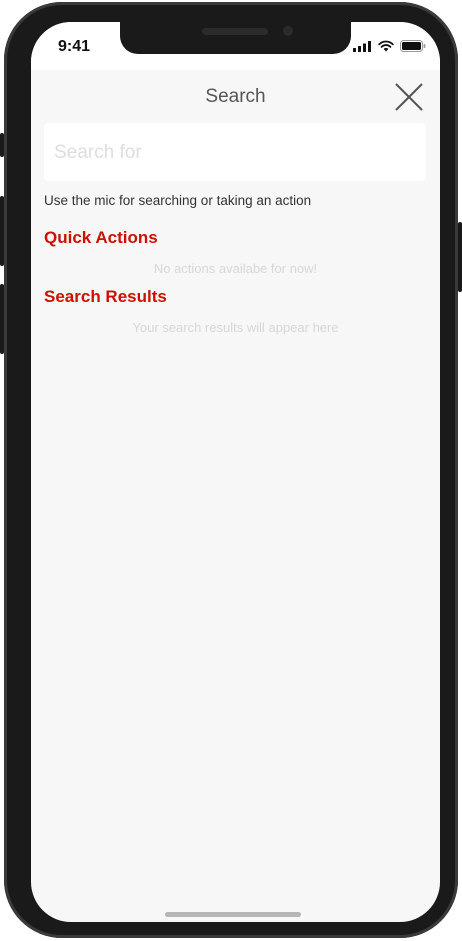 This screenshot has width=462, height=941. What do you see at coordinates (235, 31) in the screenshot?
I see `speaker-grille` at bounding box center [235, 31].